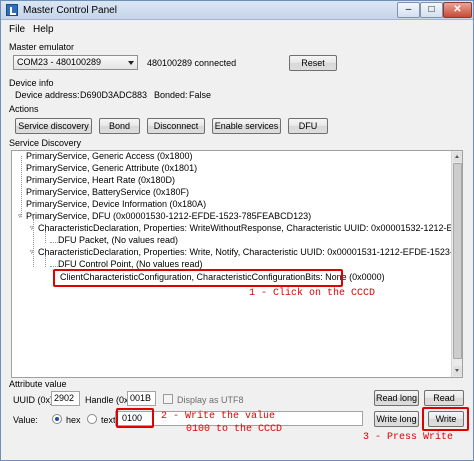  Describe the element at coordinates (57, 419) in the screenshot. I see `hex-radio` at that location.